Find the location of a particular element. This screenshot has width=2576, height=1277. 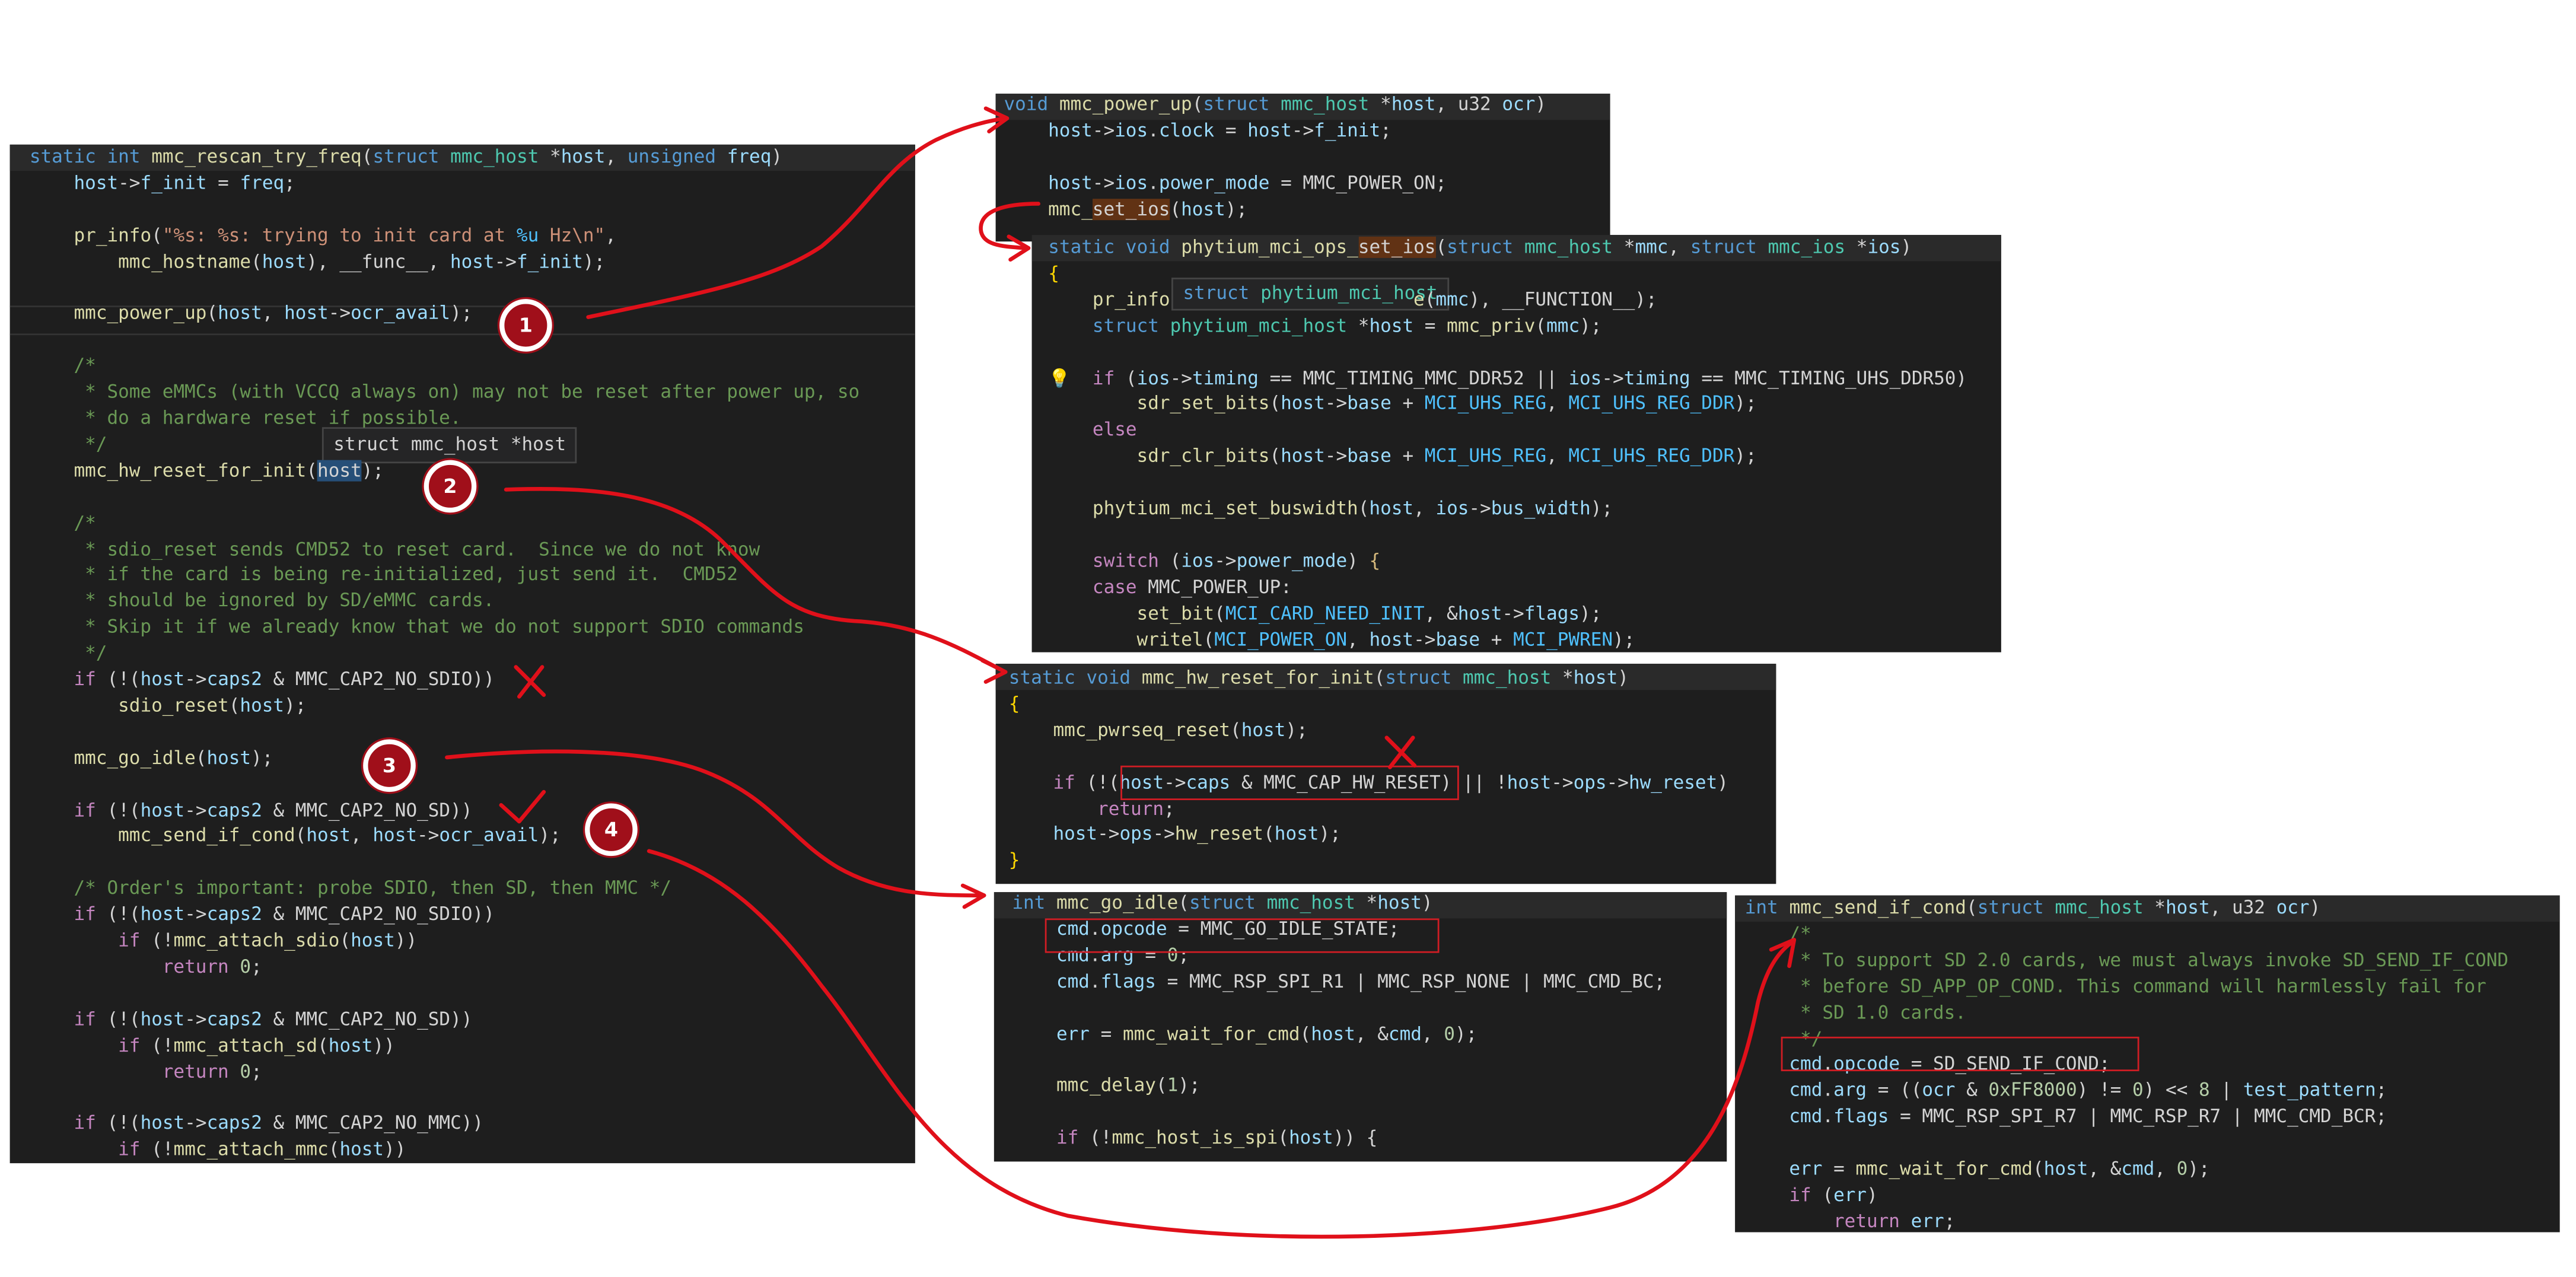

code-line: int mmc_go_idle(struct mmc_host *host) is located at coordinates (1222, 904).